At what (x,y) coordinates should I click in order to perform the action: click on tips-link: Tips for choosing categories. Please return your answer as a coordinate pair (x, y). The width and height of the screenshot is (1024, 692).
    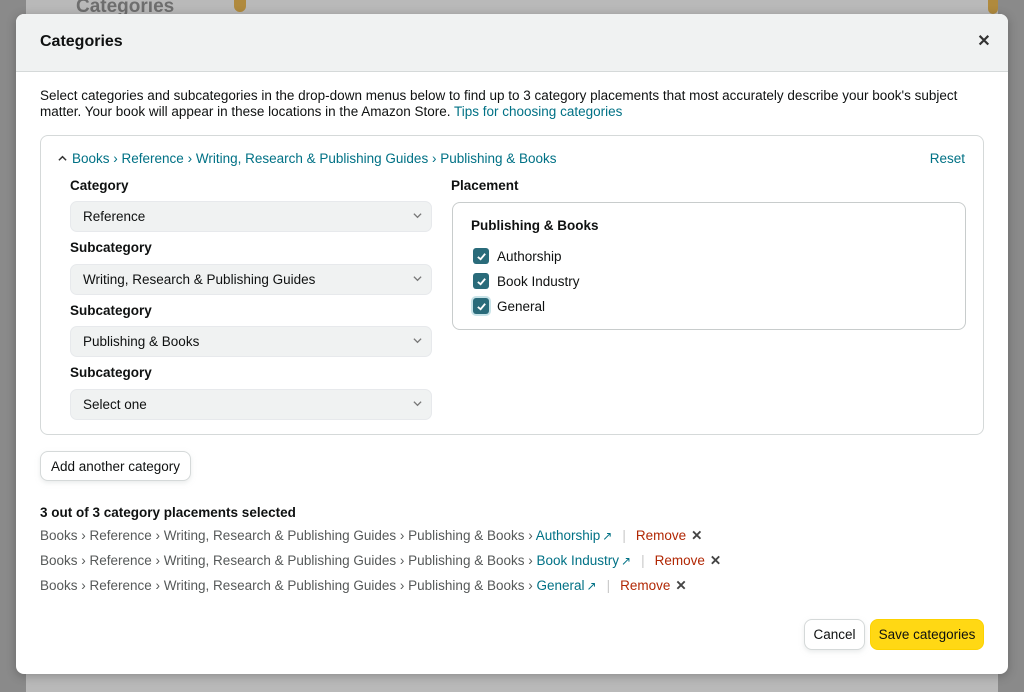
    Looking at the image, I should click on (538, 111).